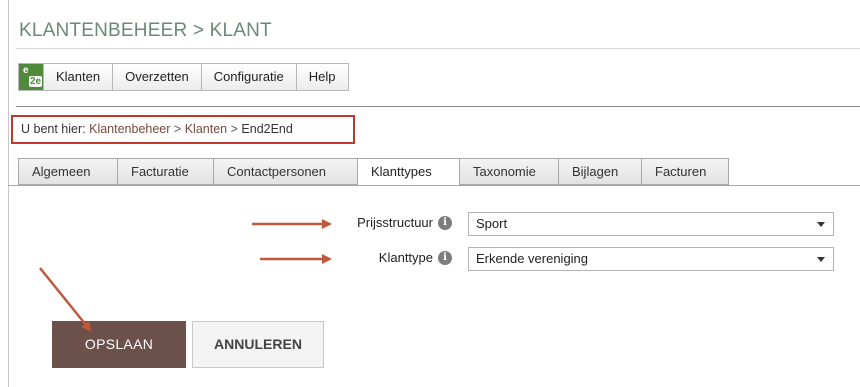  What do you see at coordinates (206, 129) in the screenshot?
I see `breadcrumb-klanten: Klanten` at bounding box center [206, 129].